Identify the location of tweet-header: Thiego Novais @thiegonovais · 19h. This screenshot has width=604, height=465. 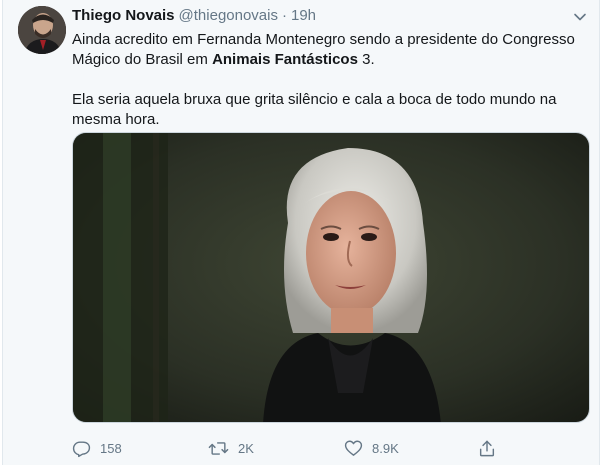
(194, 17).